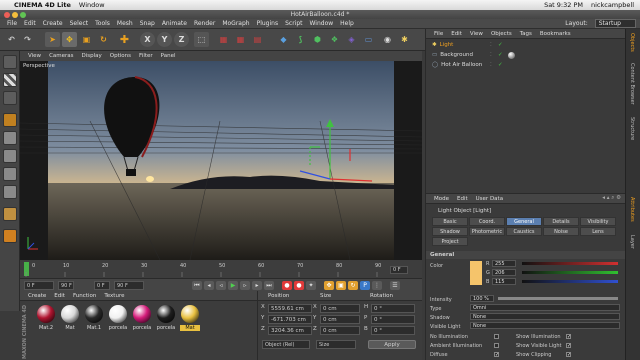  Describe the element at coordinates (353, 285) in the screenshot. I see `record-rotation-icon: ↻` at that location.